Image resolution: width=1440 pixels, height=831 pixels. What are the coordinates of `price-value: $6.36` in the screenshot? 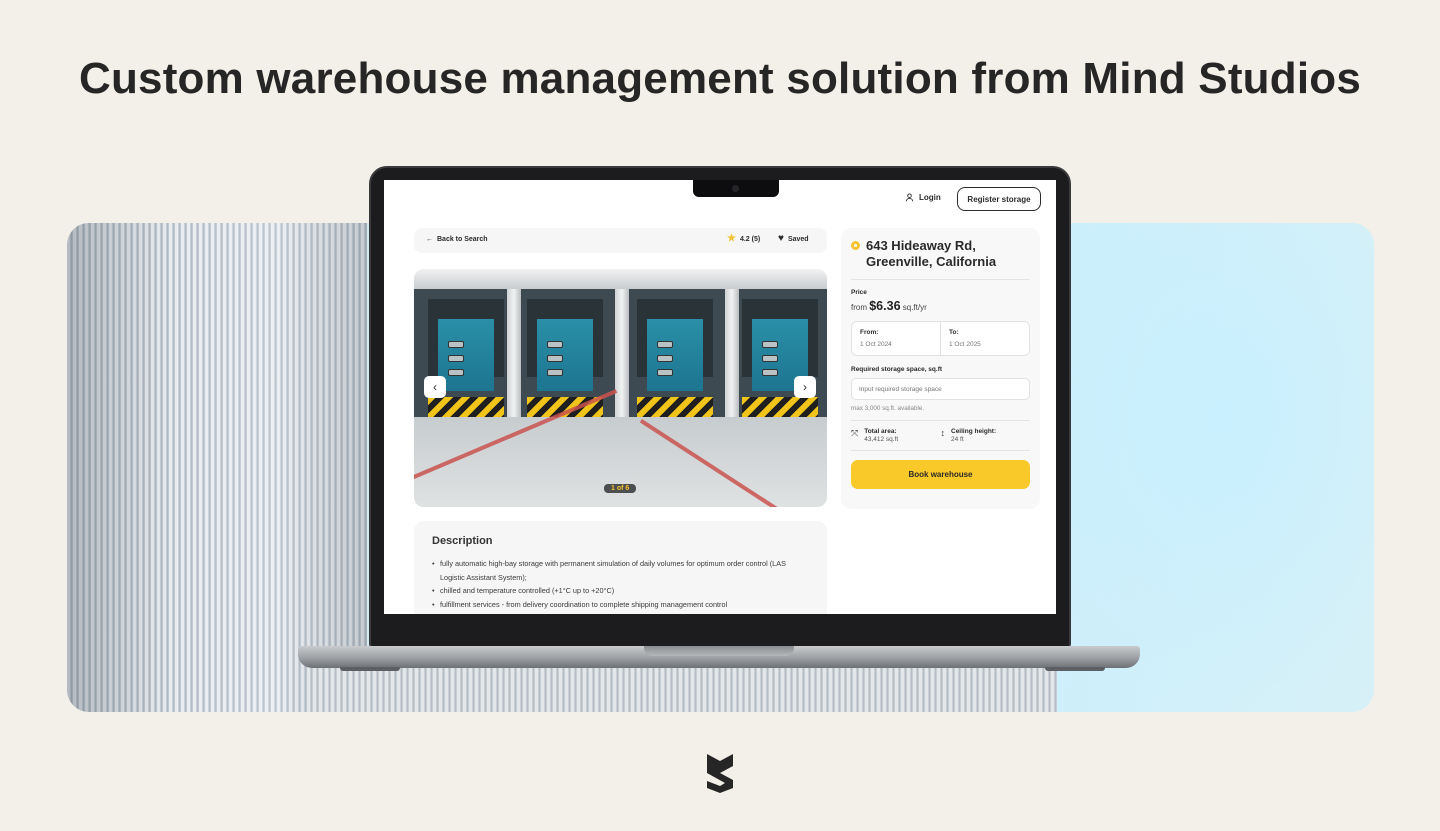 It's located at (885, 306).